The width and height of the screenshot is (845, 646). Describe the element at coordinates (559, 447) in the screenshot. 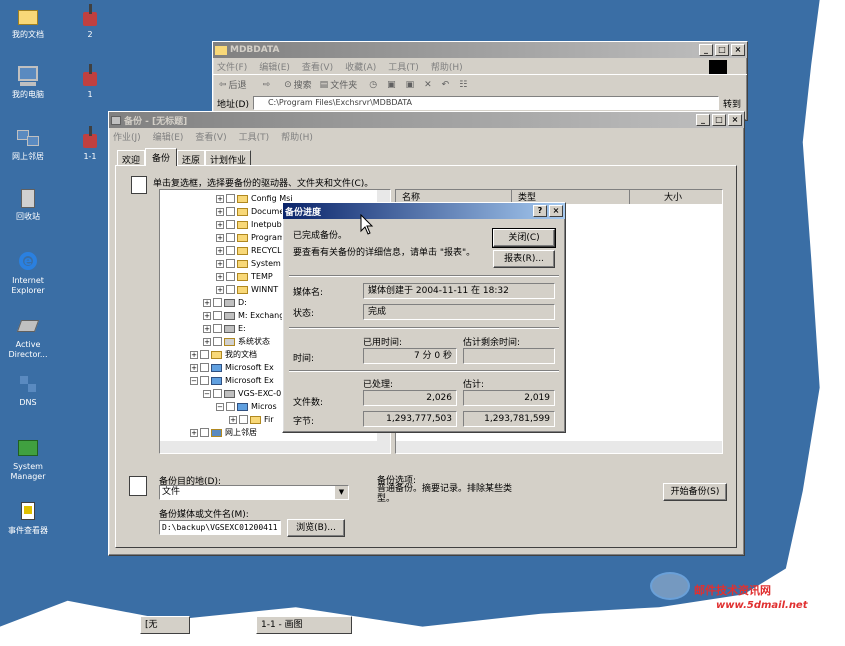

I see `list-hscrollbar` at that location.